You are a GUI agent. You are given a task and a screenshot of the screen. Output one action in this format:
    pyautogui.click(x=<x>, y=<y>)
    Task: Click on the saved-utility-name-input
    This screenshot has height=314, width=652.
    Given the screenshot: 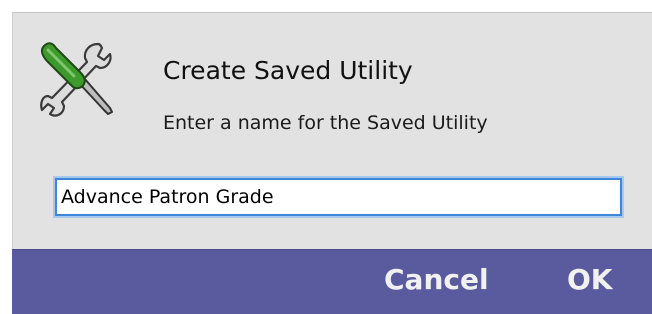 What is the action you would take?
    pyautogui.click(x=338, y=197)
    